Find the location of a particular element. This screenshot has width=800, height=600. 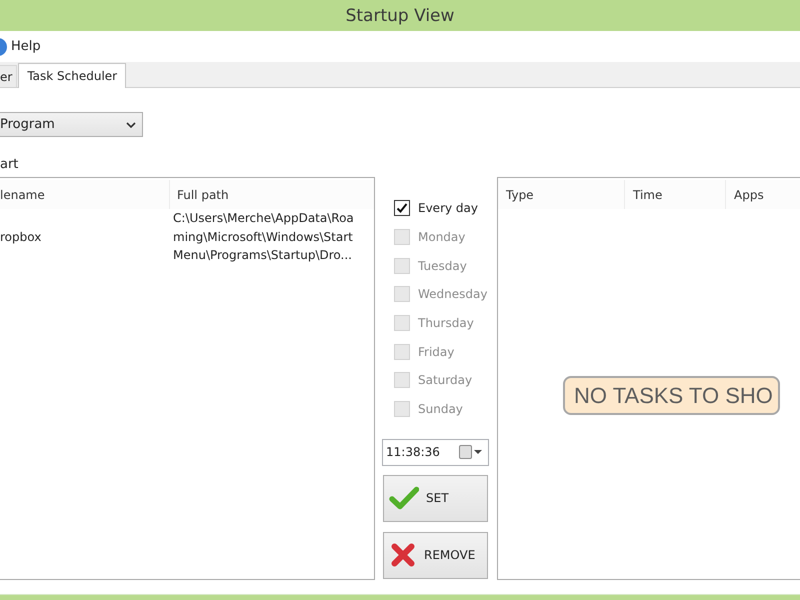

window-title: Startup View is located at coordinates (400, 16).